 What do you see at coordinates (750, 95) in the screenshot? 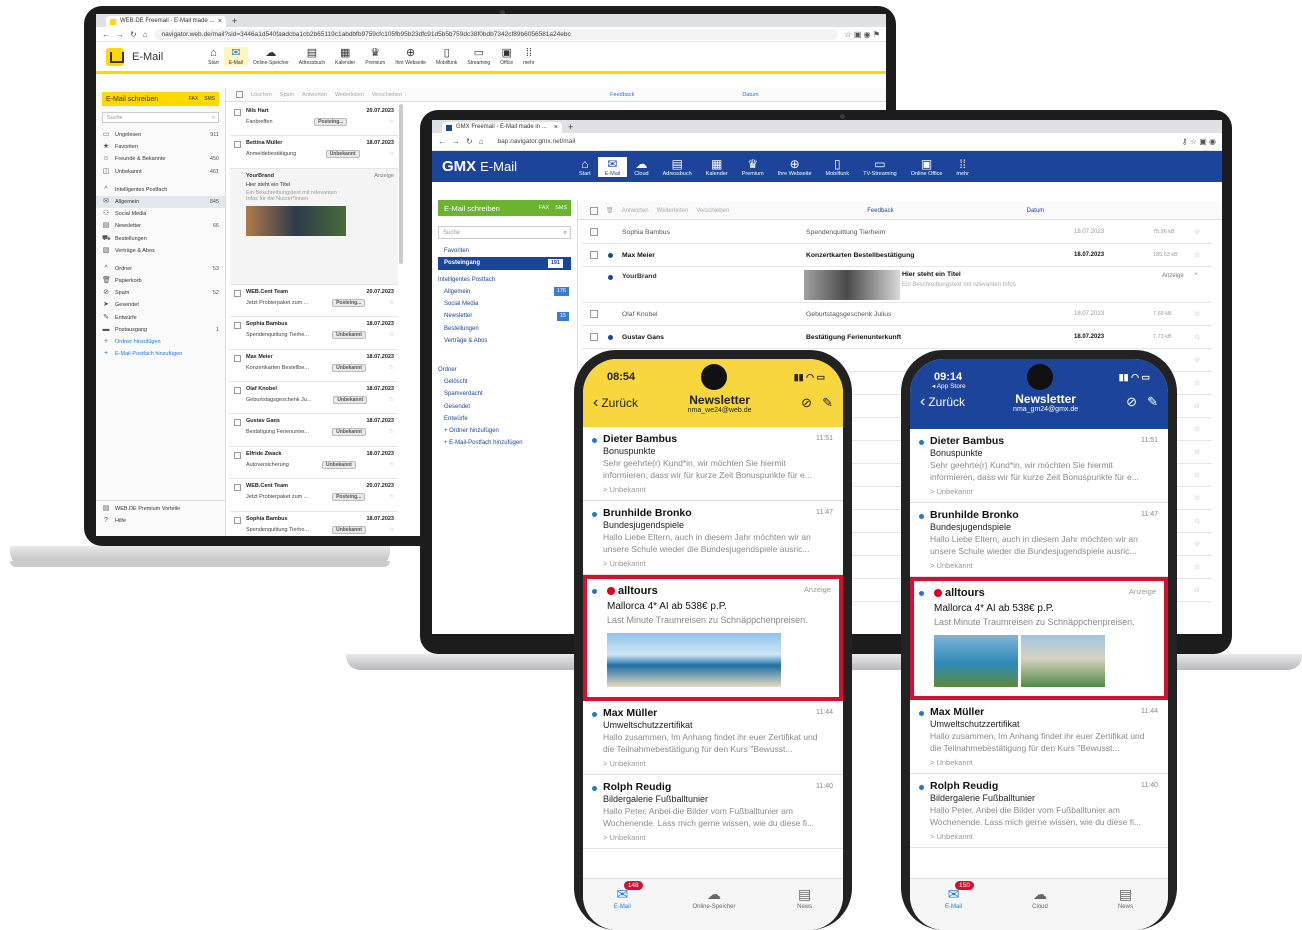
I see `sort-date-button: Datum` at bounding box center [750, 95].